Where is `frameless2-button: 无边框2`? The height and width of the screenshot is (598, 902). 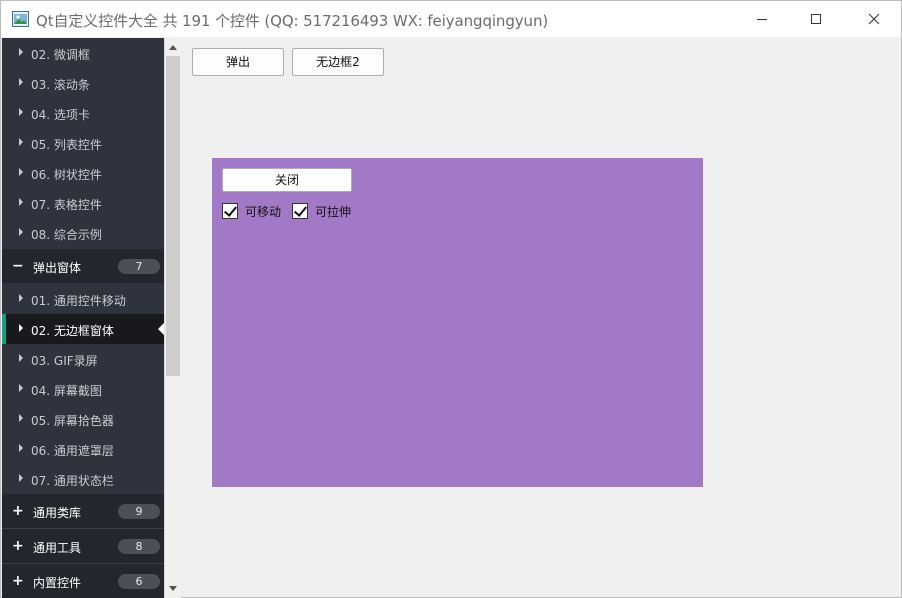
frameless2-button: 无边框2 is located at coordinates (338, 62).